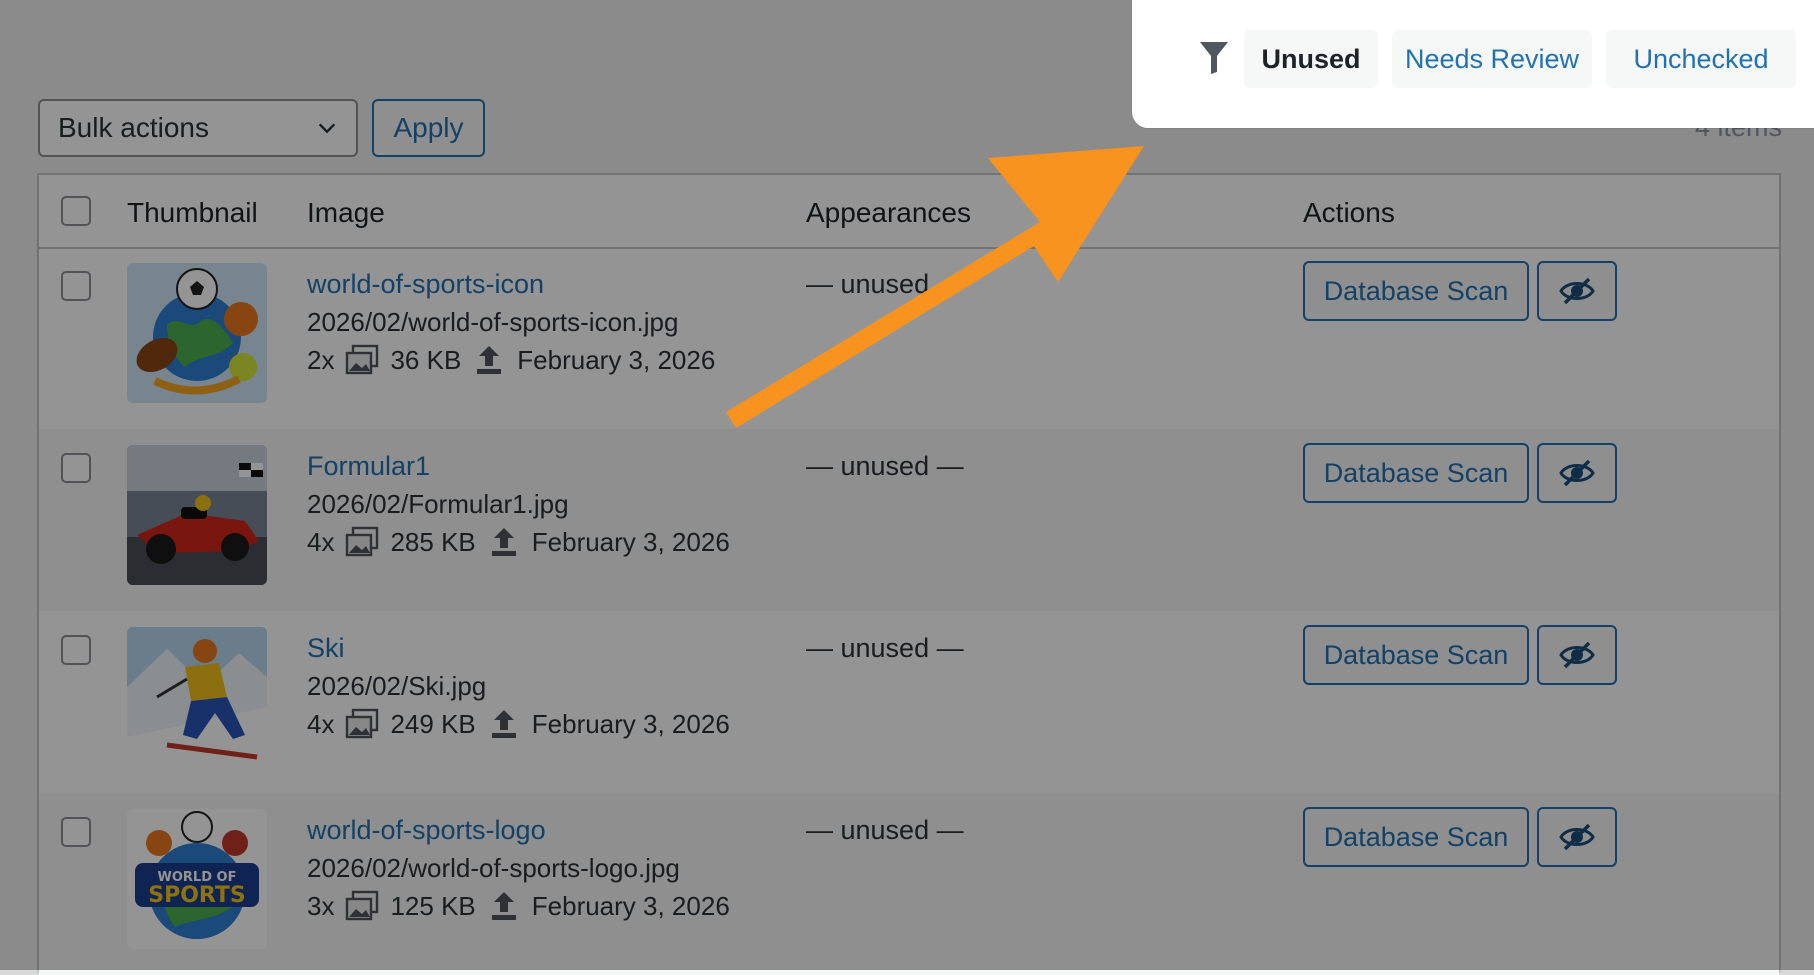  I want to click on filter-tab-unused: Unused, so click(1311, 59).